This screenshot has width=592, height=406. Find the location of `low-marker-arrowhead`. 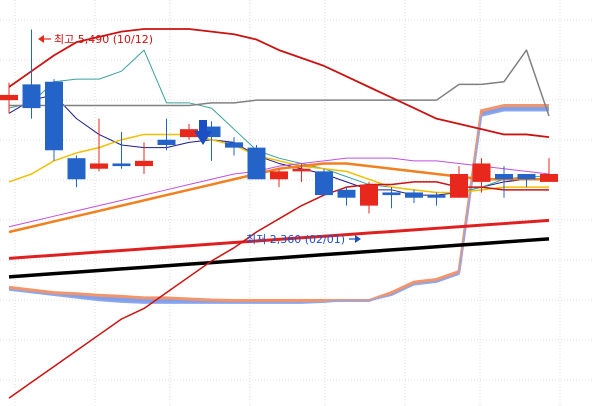

low-marker-arrowhead is located at coordinates (358, 239).